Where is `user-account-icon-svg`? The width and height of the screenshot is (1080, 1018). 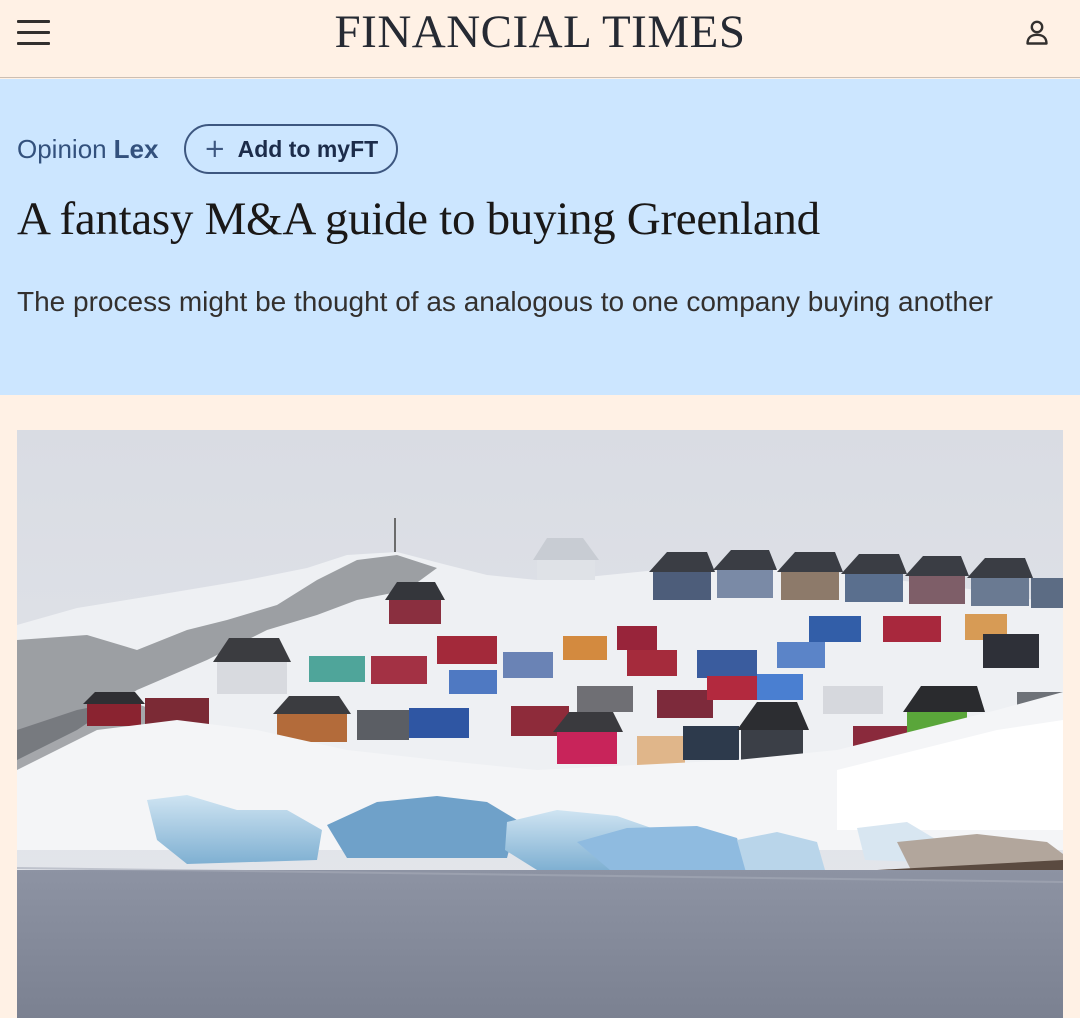
user-account-icon-svg is located at coordinates (1037, 32).